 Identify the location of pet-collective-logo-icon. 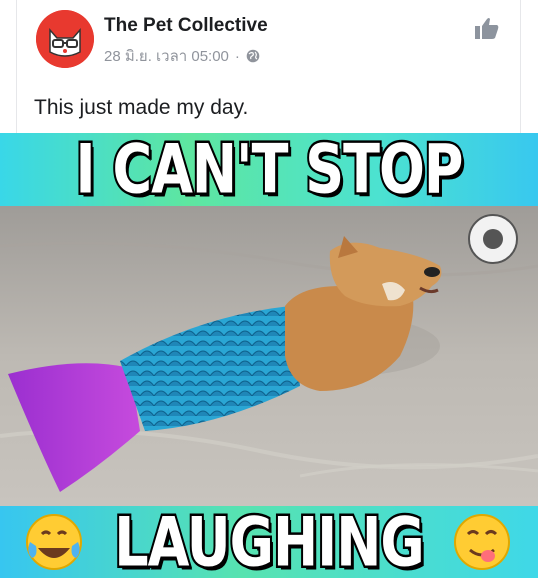
(65, 39).